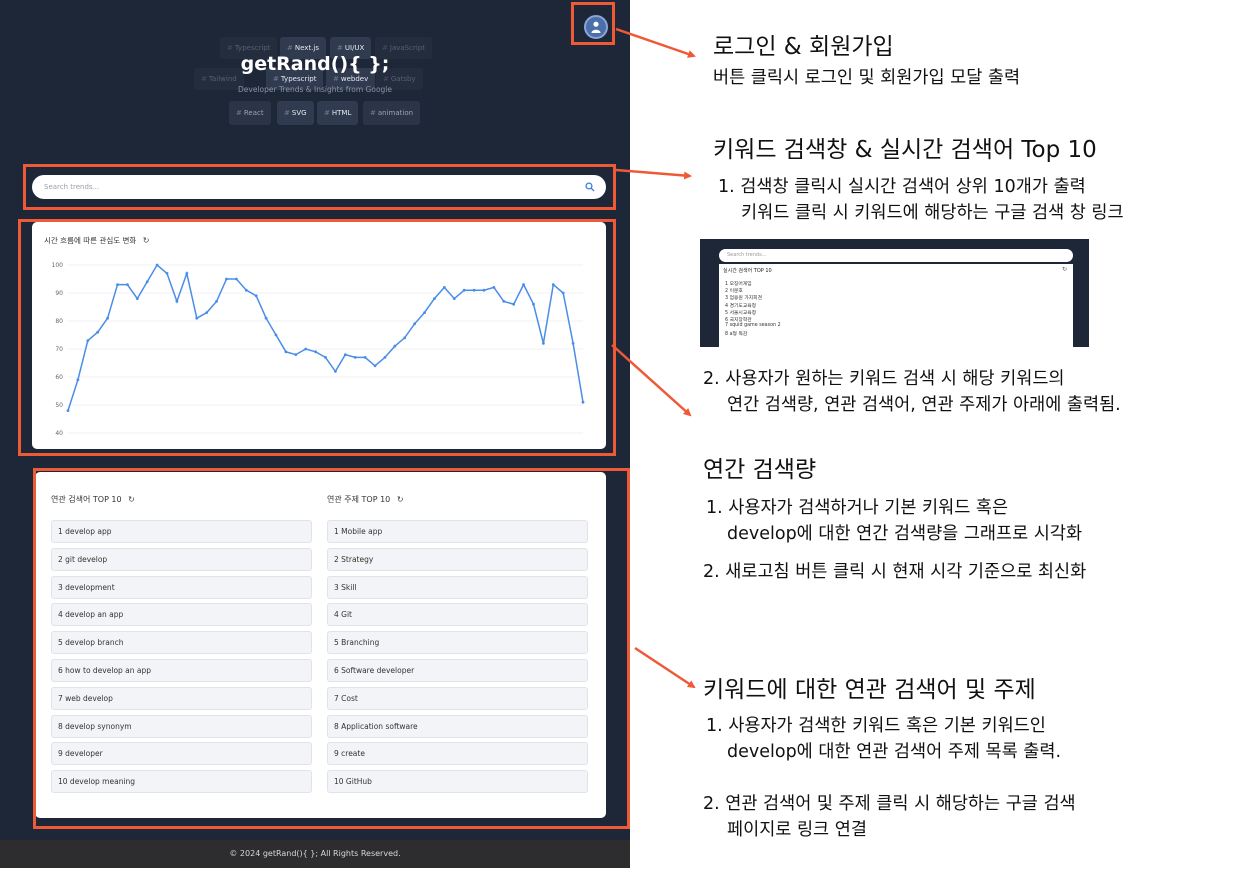 Image resolution: width=1260 pixels, height=891 pixels. Describe the element at coordinates (894, 752) in the screenshot. I see `related-desc-2: develop에 대한 연관 검색어 주제 목록 출력.` at that location.